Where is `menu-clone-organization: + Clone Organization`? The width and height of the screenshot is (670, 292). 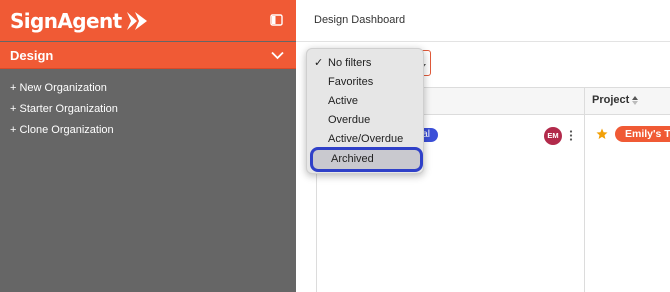
menu-clone-organization: + Clone Organization is located at coordinates (64, 134).